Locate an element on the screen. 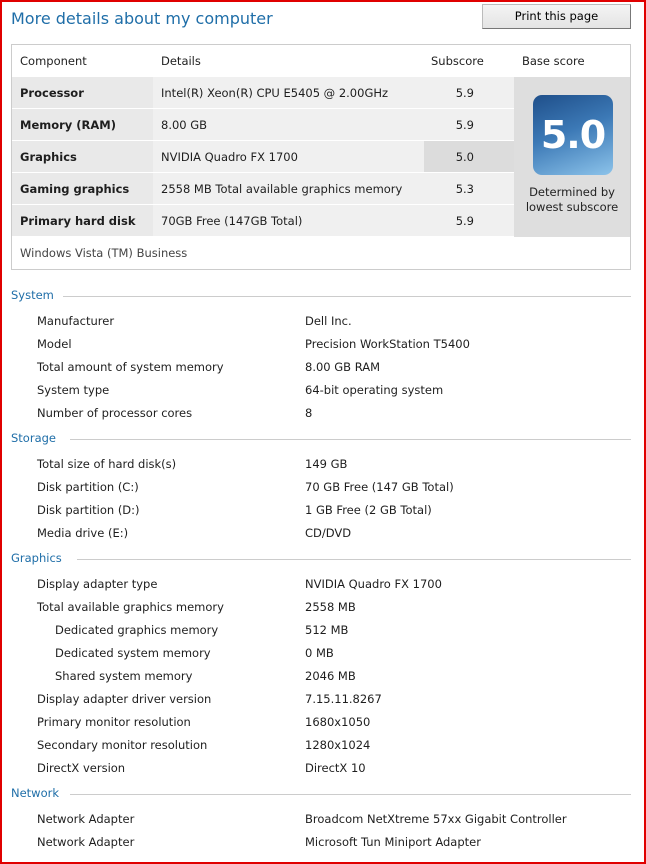  os-edition: Windows Vista (TM) Business is located at coordinates (104, 253).